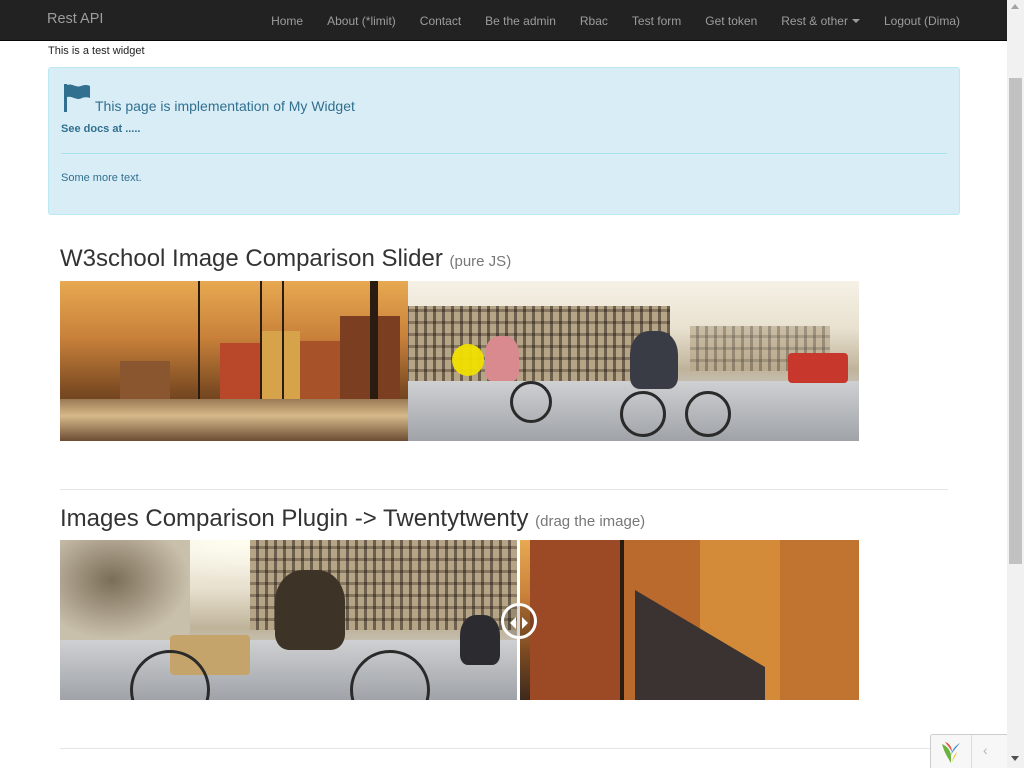  I want to click on water-shape, so click(234, 420).